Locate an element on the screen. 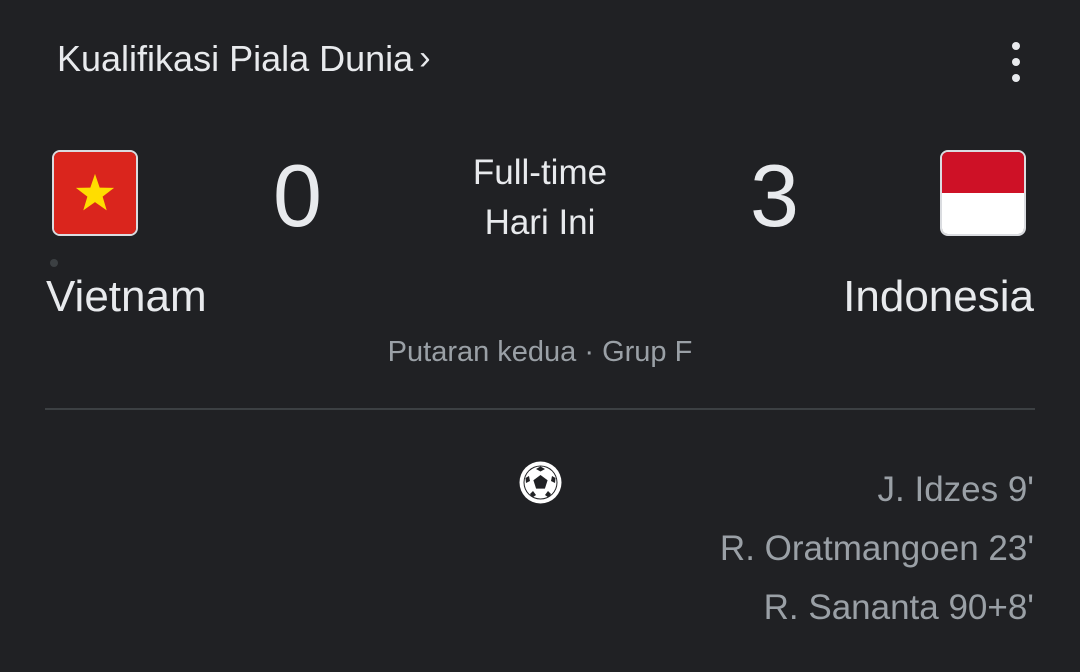 The width and height of the screenshot is (1080, 672). chevron-right-icon: › is located at coordinates (425, 57).